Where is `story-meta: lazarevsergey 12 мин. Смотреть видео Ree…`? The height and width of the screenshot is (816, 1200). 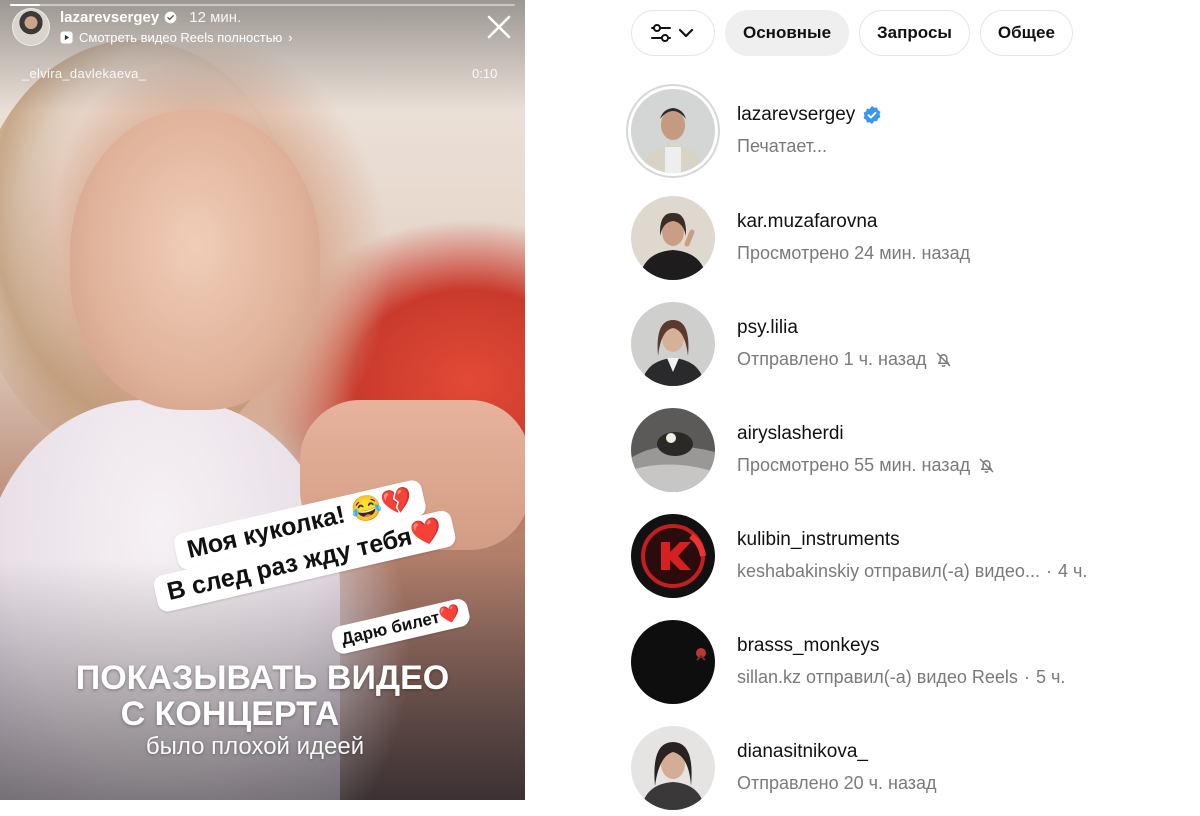
story-meta: lazarevsergey 12 мин. Смотреть видео Ree… is located at coordinates (176, 27).